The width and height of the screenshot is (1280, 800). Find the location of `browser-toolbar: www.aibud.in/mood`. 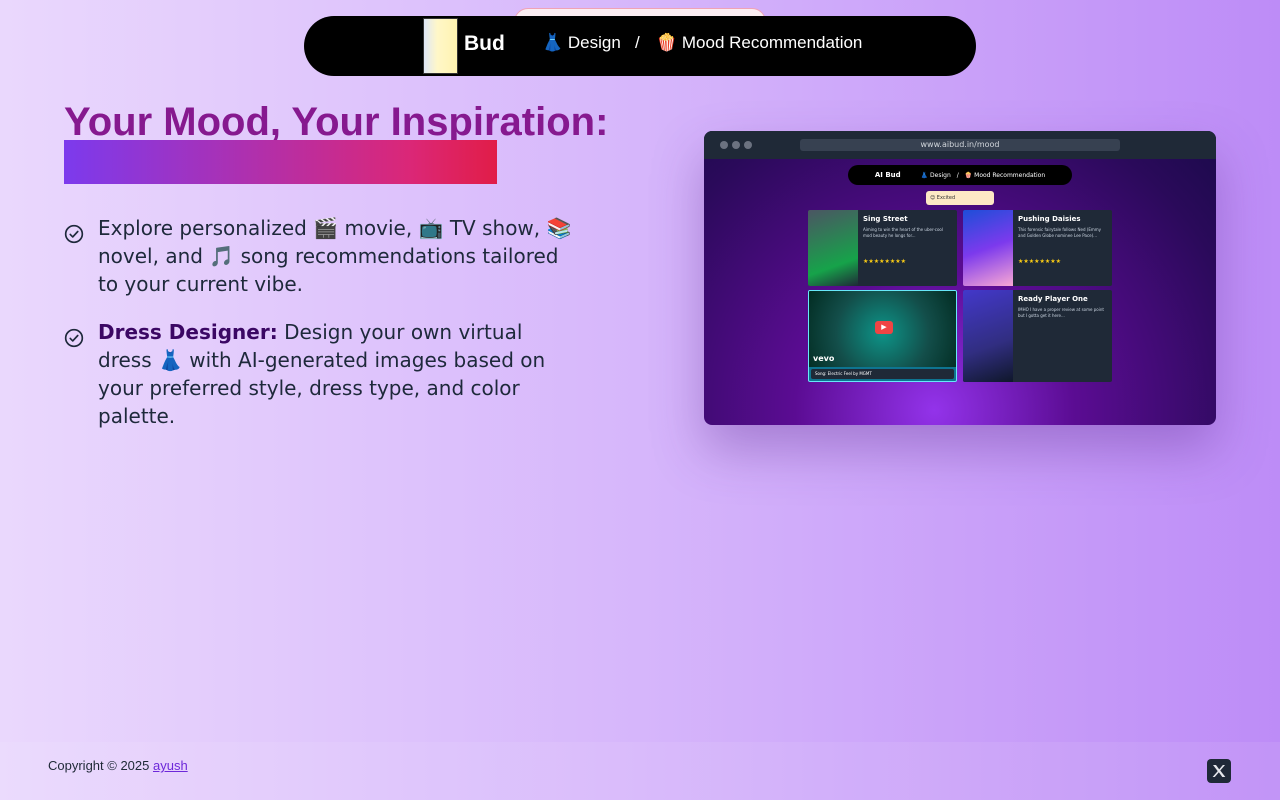

browser-toolbar: www.aibud.in/mood is located at coordinates (960, 145).